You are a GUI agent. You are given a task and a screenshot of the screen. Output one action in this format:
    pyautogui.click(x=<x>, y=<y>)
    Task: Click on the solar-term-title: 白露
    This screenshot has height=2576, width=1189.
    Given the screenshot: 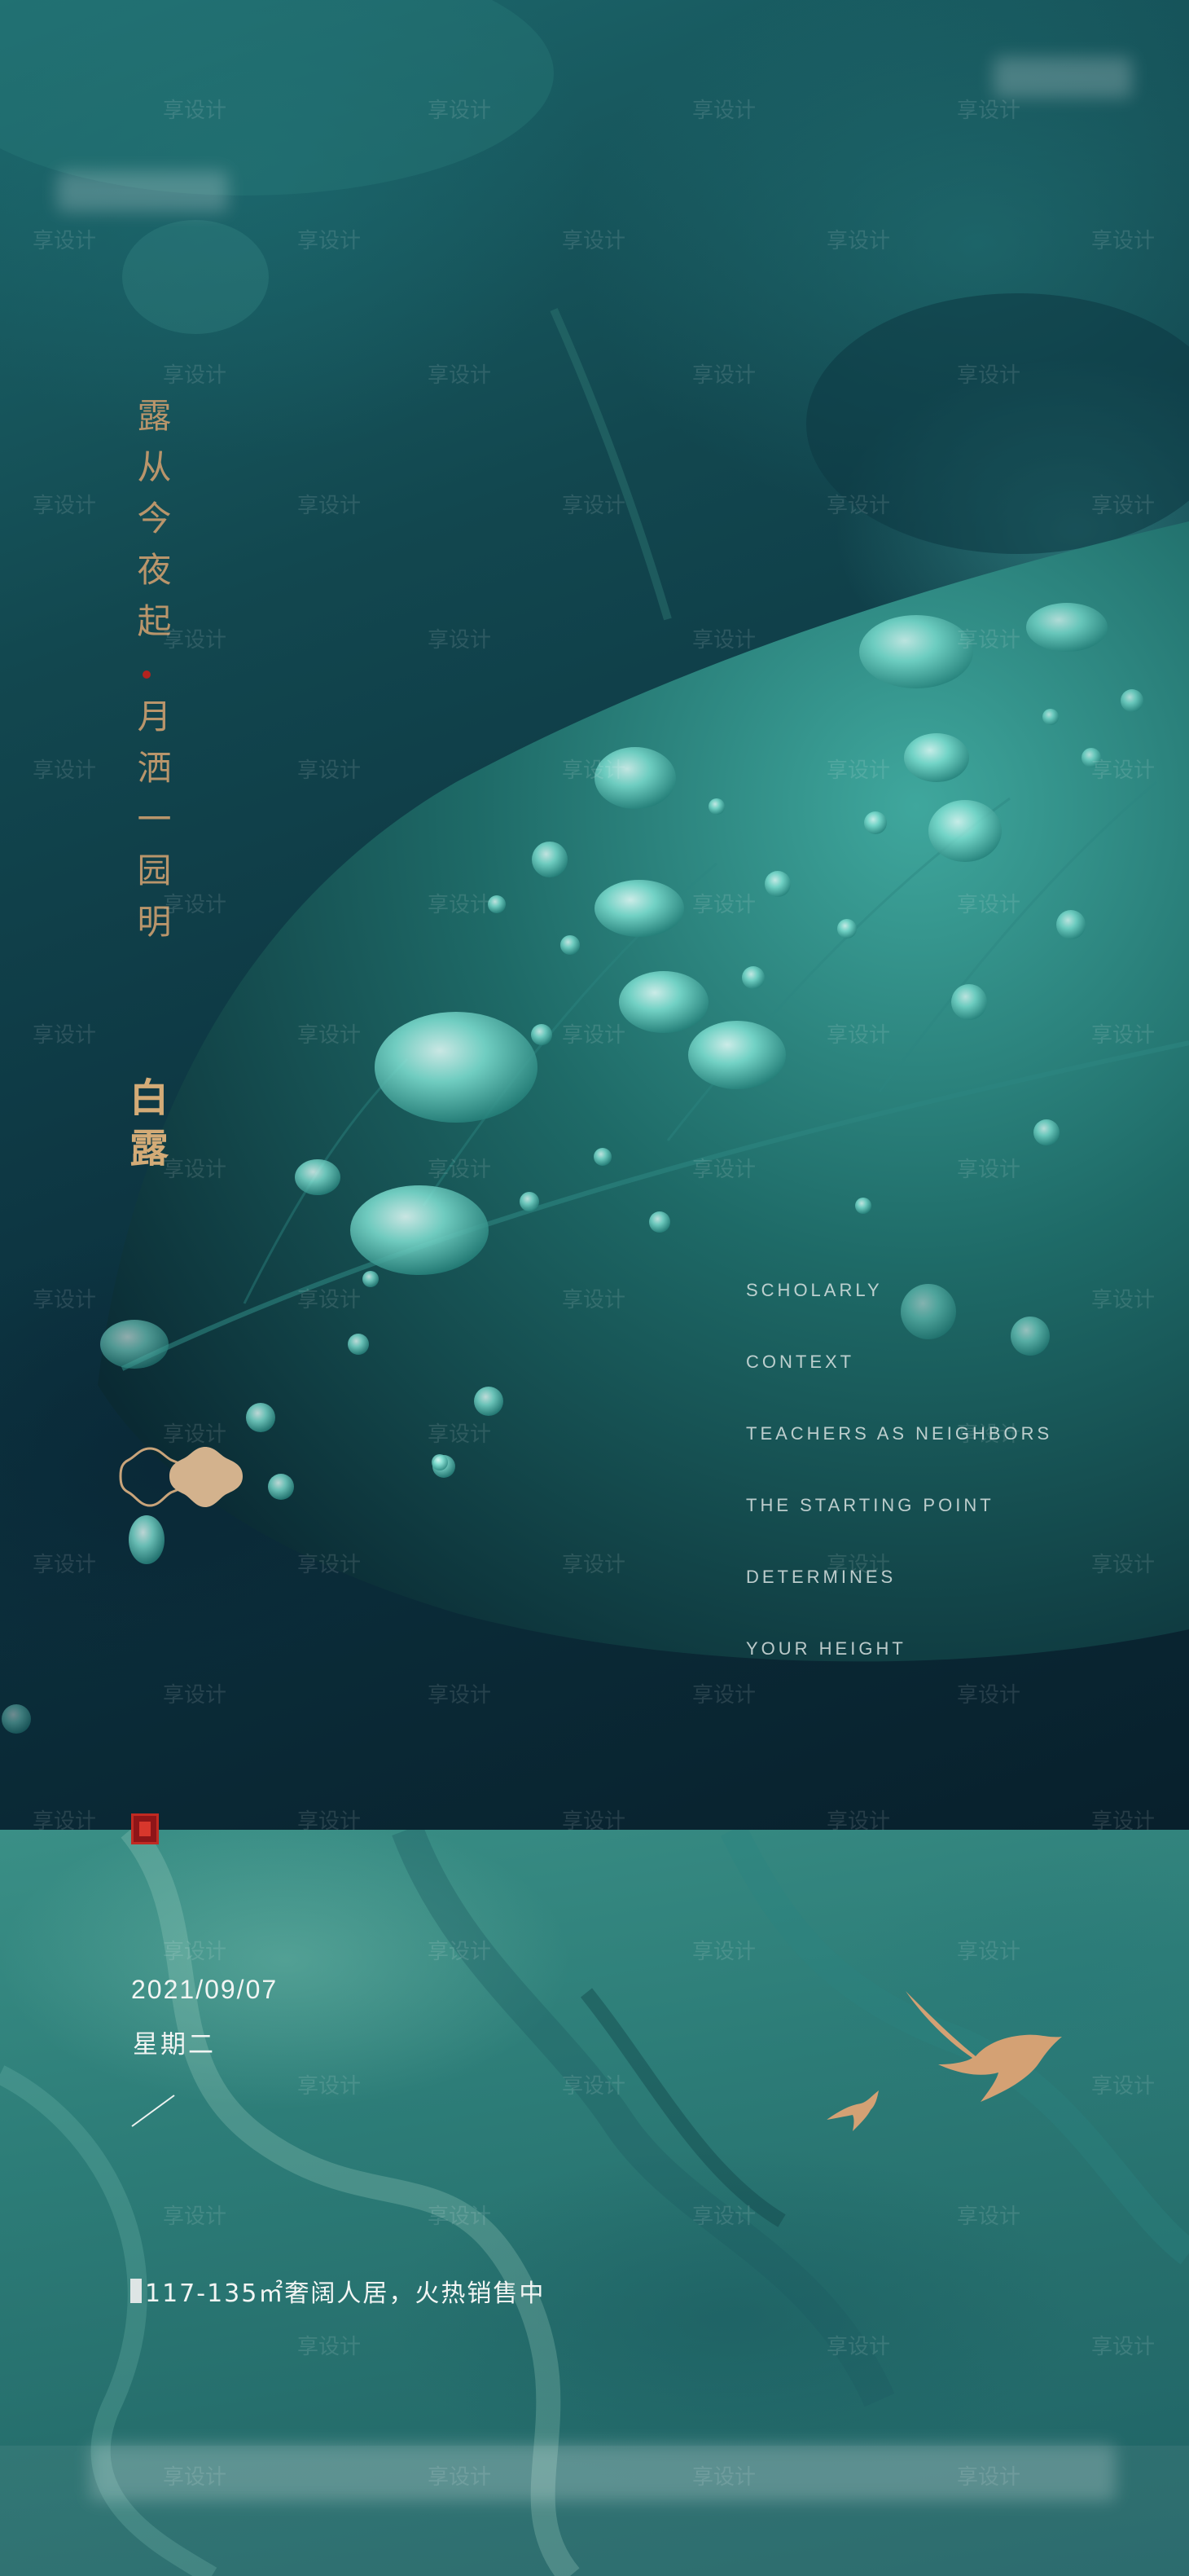 What is the action you would take?
    pyautogui.click(x=145, y=1127)
    